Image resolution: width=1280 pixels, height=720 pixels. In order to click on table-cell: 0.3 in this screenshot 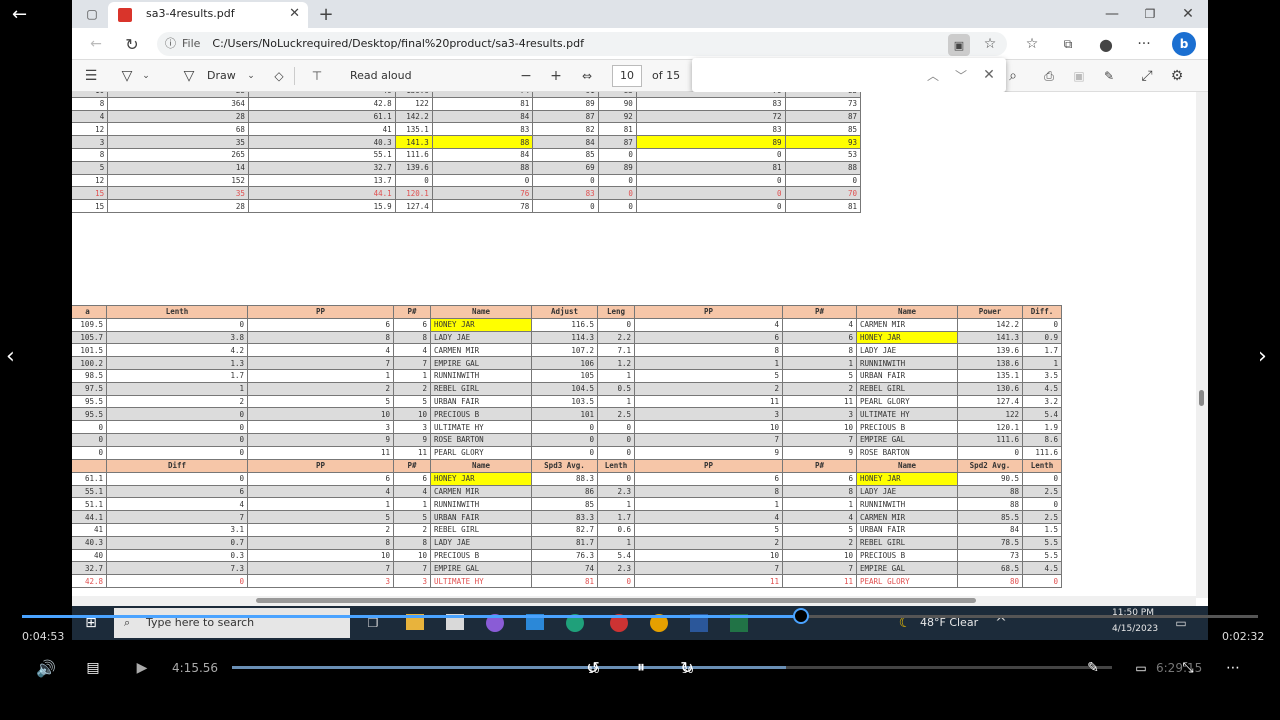, I will do `click(177, 555)`.